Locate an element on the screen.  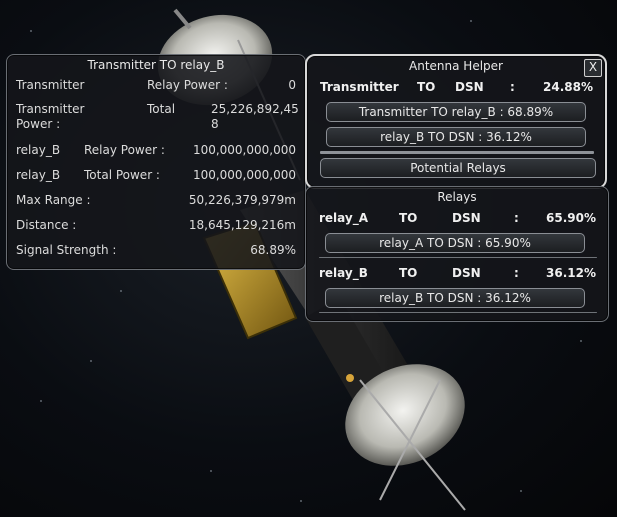
potential-relays-button: Potential Relays is located at coordinates (458, 168).